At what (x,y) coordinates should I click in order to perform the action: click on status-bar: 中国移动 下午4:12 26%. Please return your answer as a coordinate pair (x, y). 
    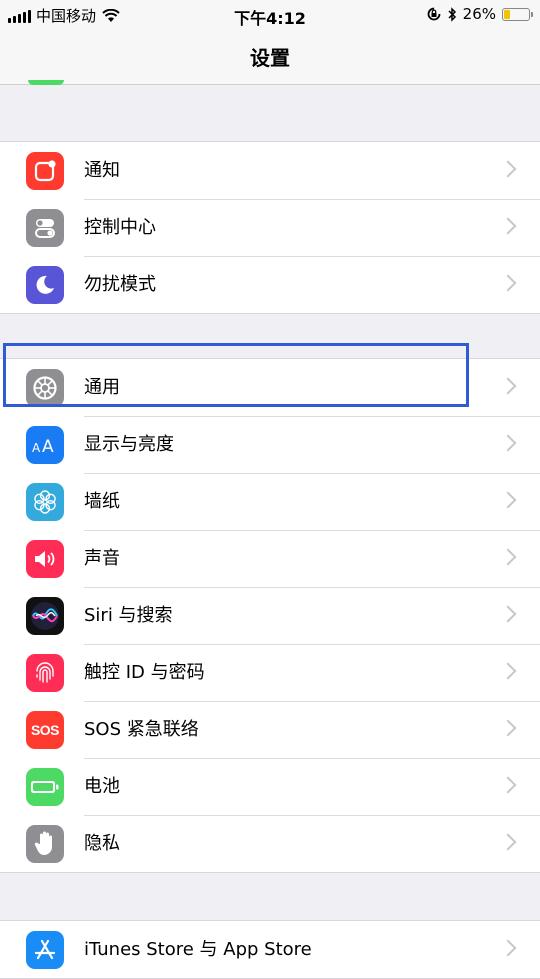
    Looking at the image, I should click on (270, 15).